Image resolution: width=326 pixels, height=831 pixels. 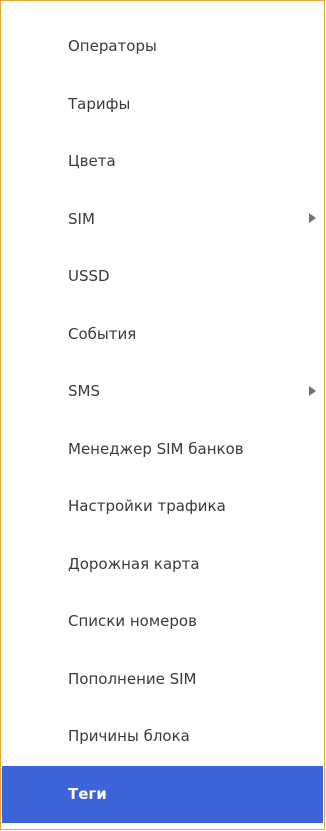 I want to click on menu-item-label: Пополнение SIM, so click(x=132, y=678).